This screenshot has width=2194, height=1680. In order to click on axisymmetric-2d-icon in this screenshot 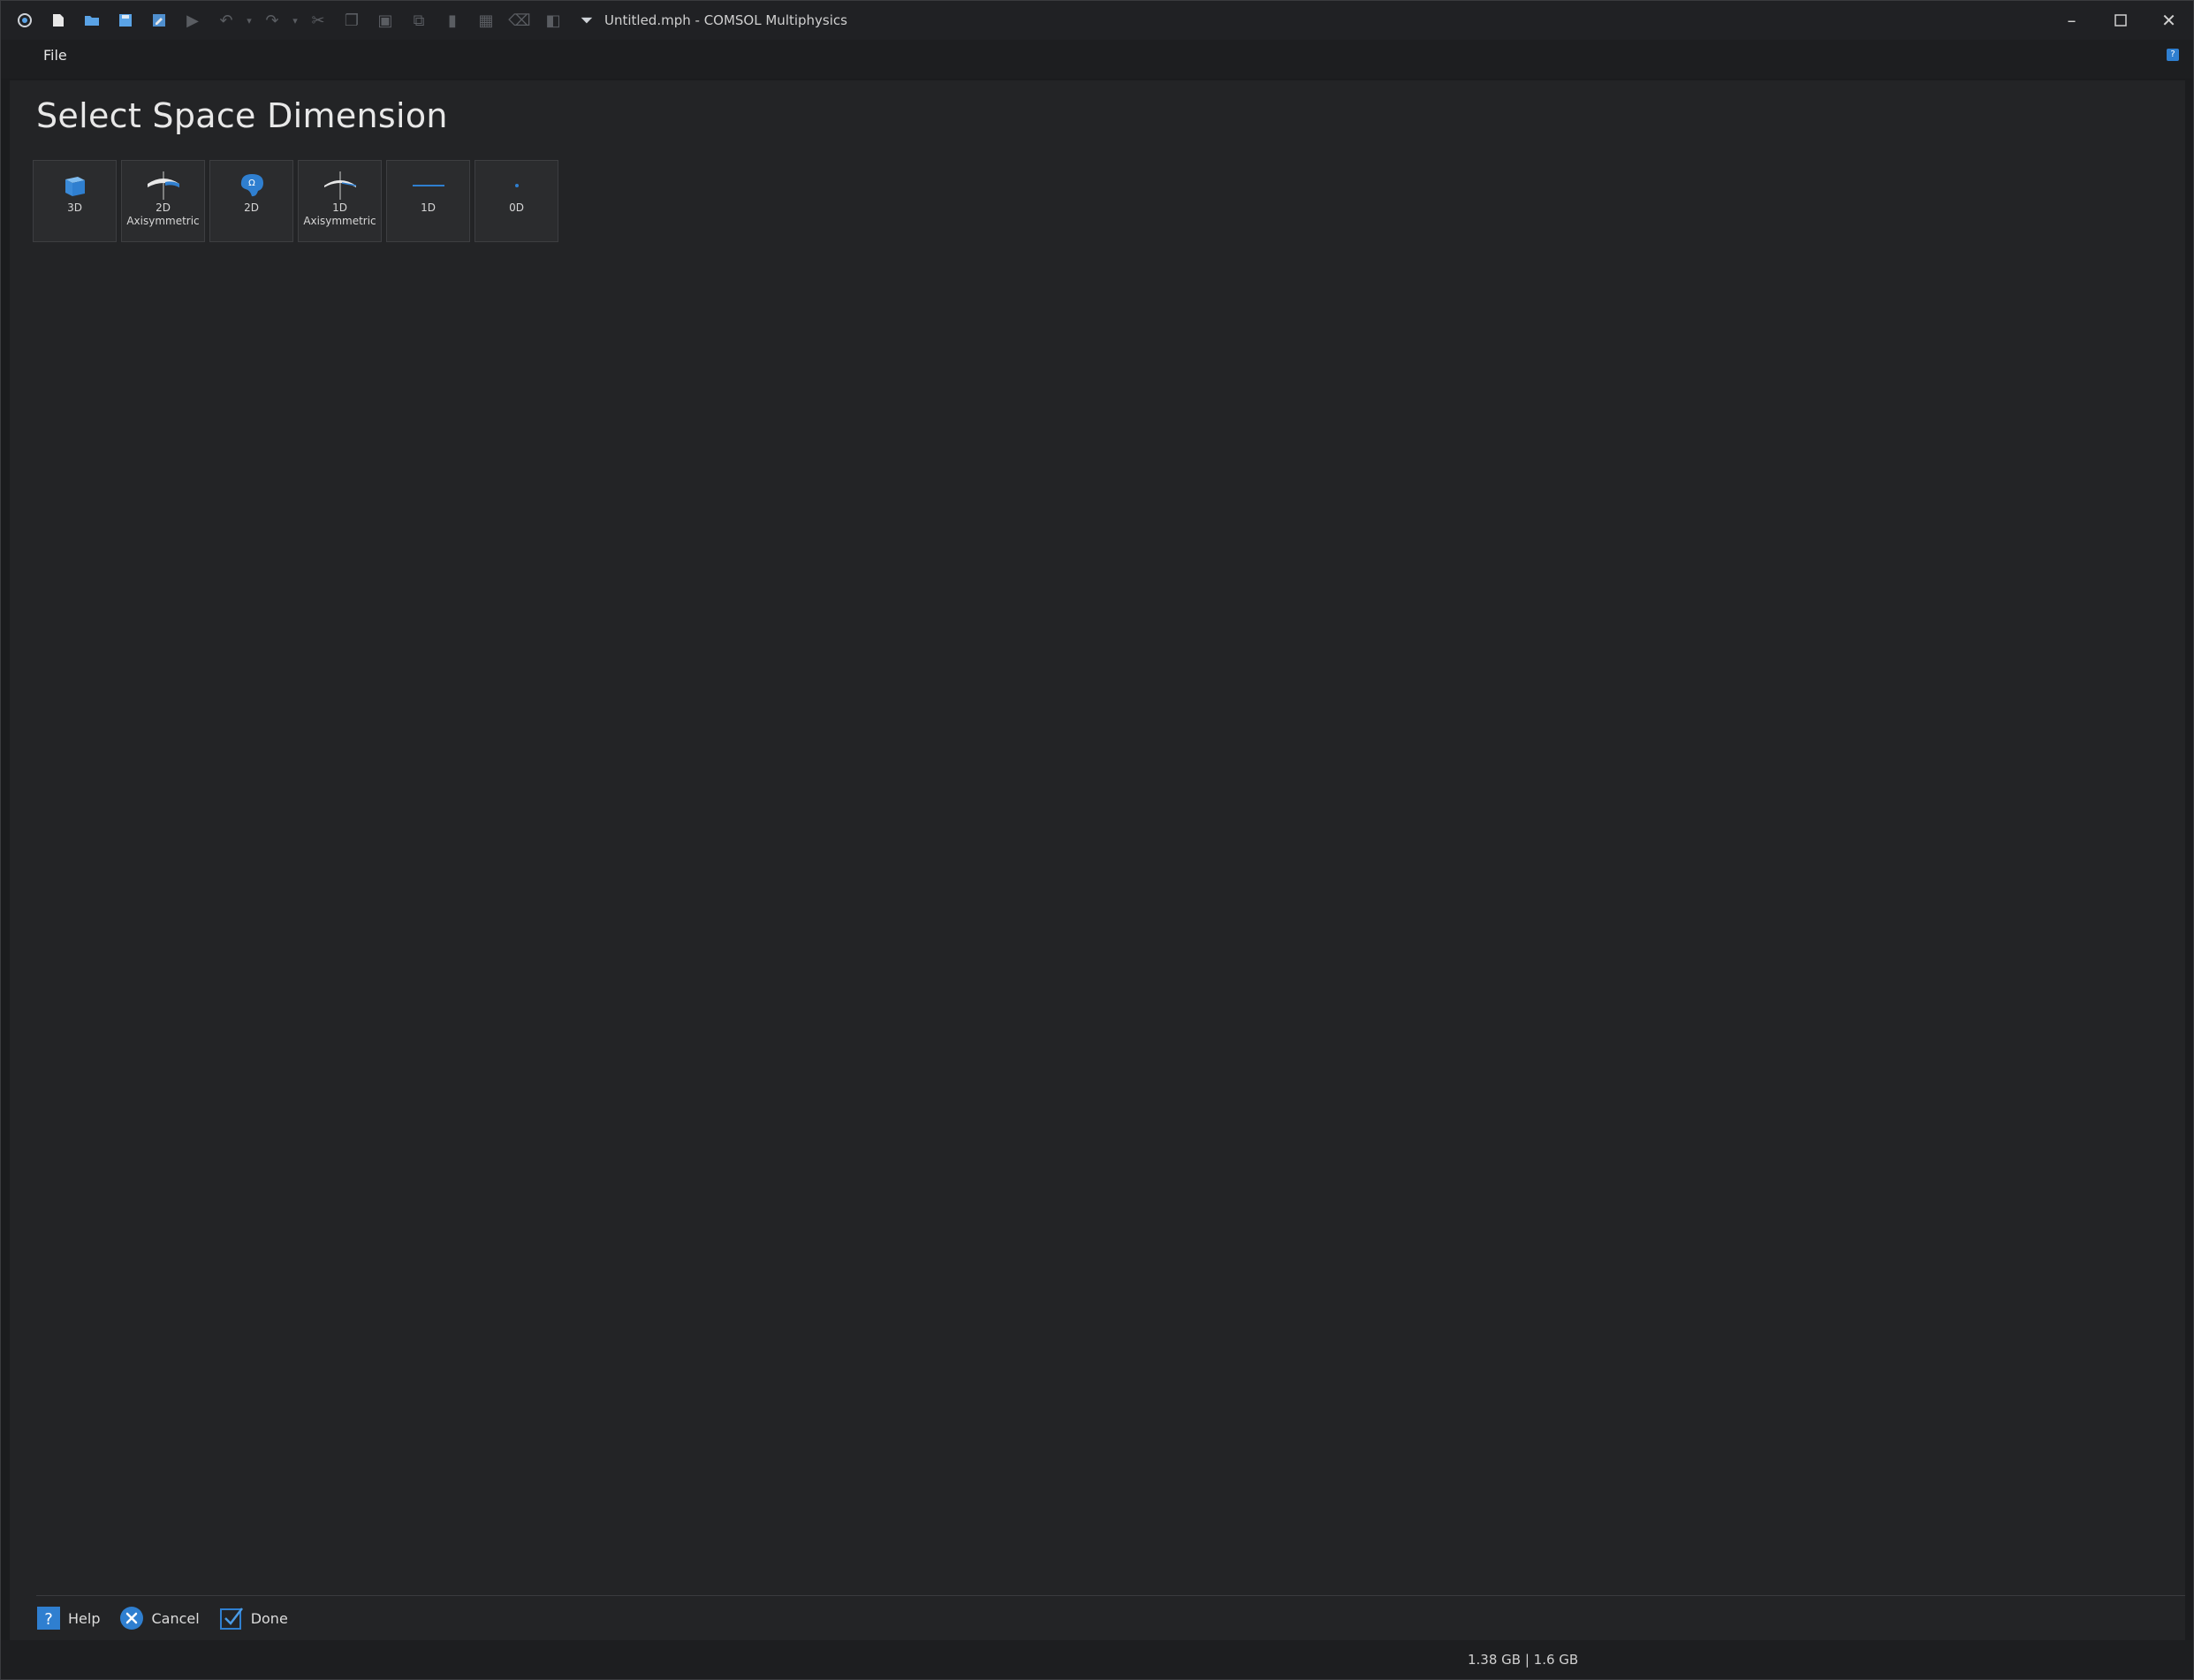, I will do `click(163, 185)`.